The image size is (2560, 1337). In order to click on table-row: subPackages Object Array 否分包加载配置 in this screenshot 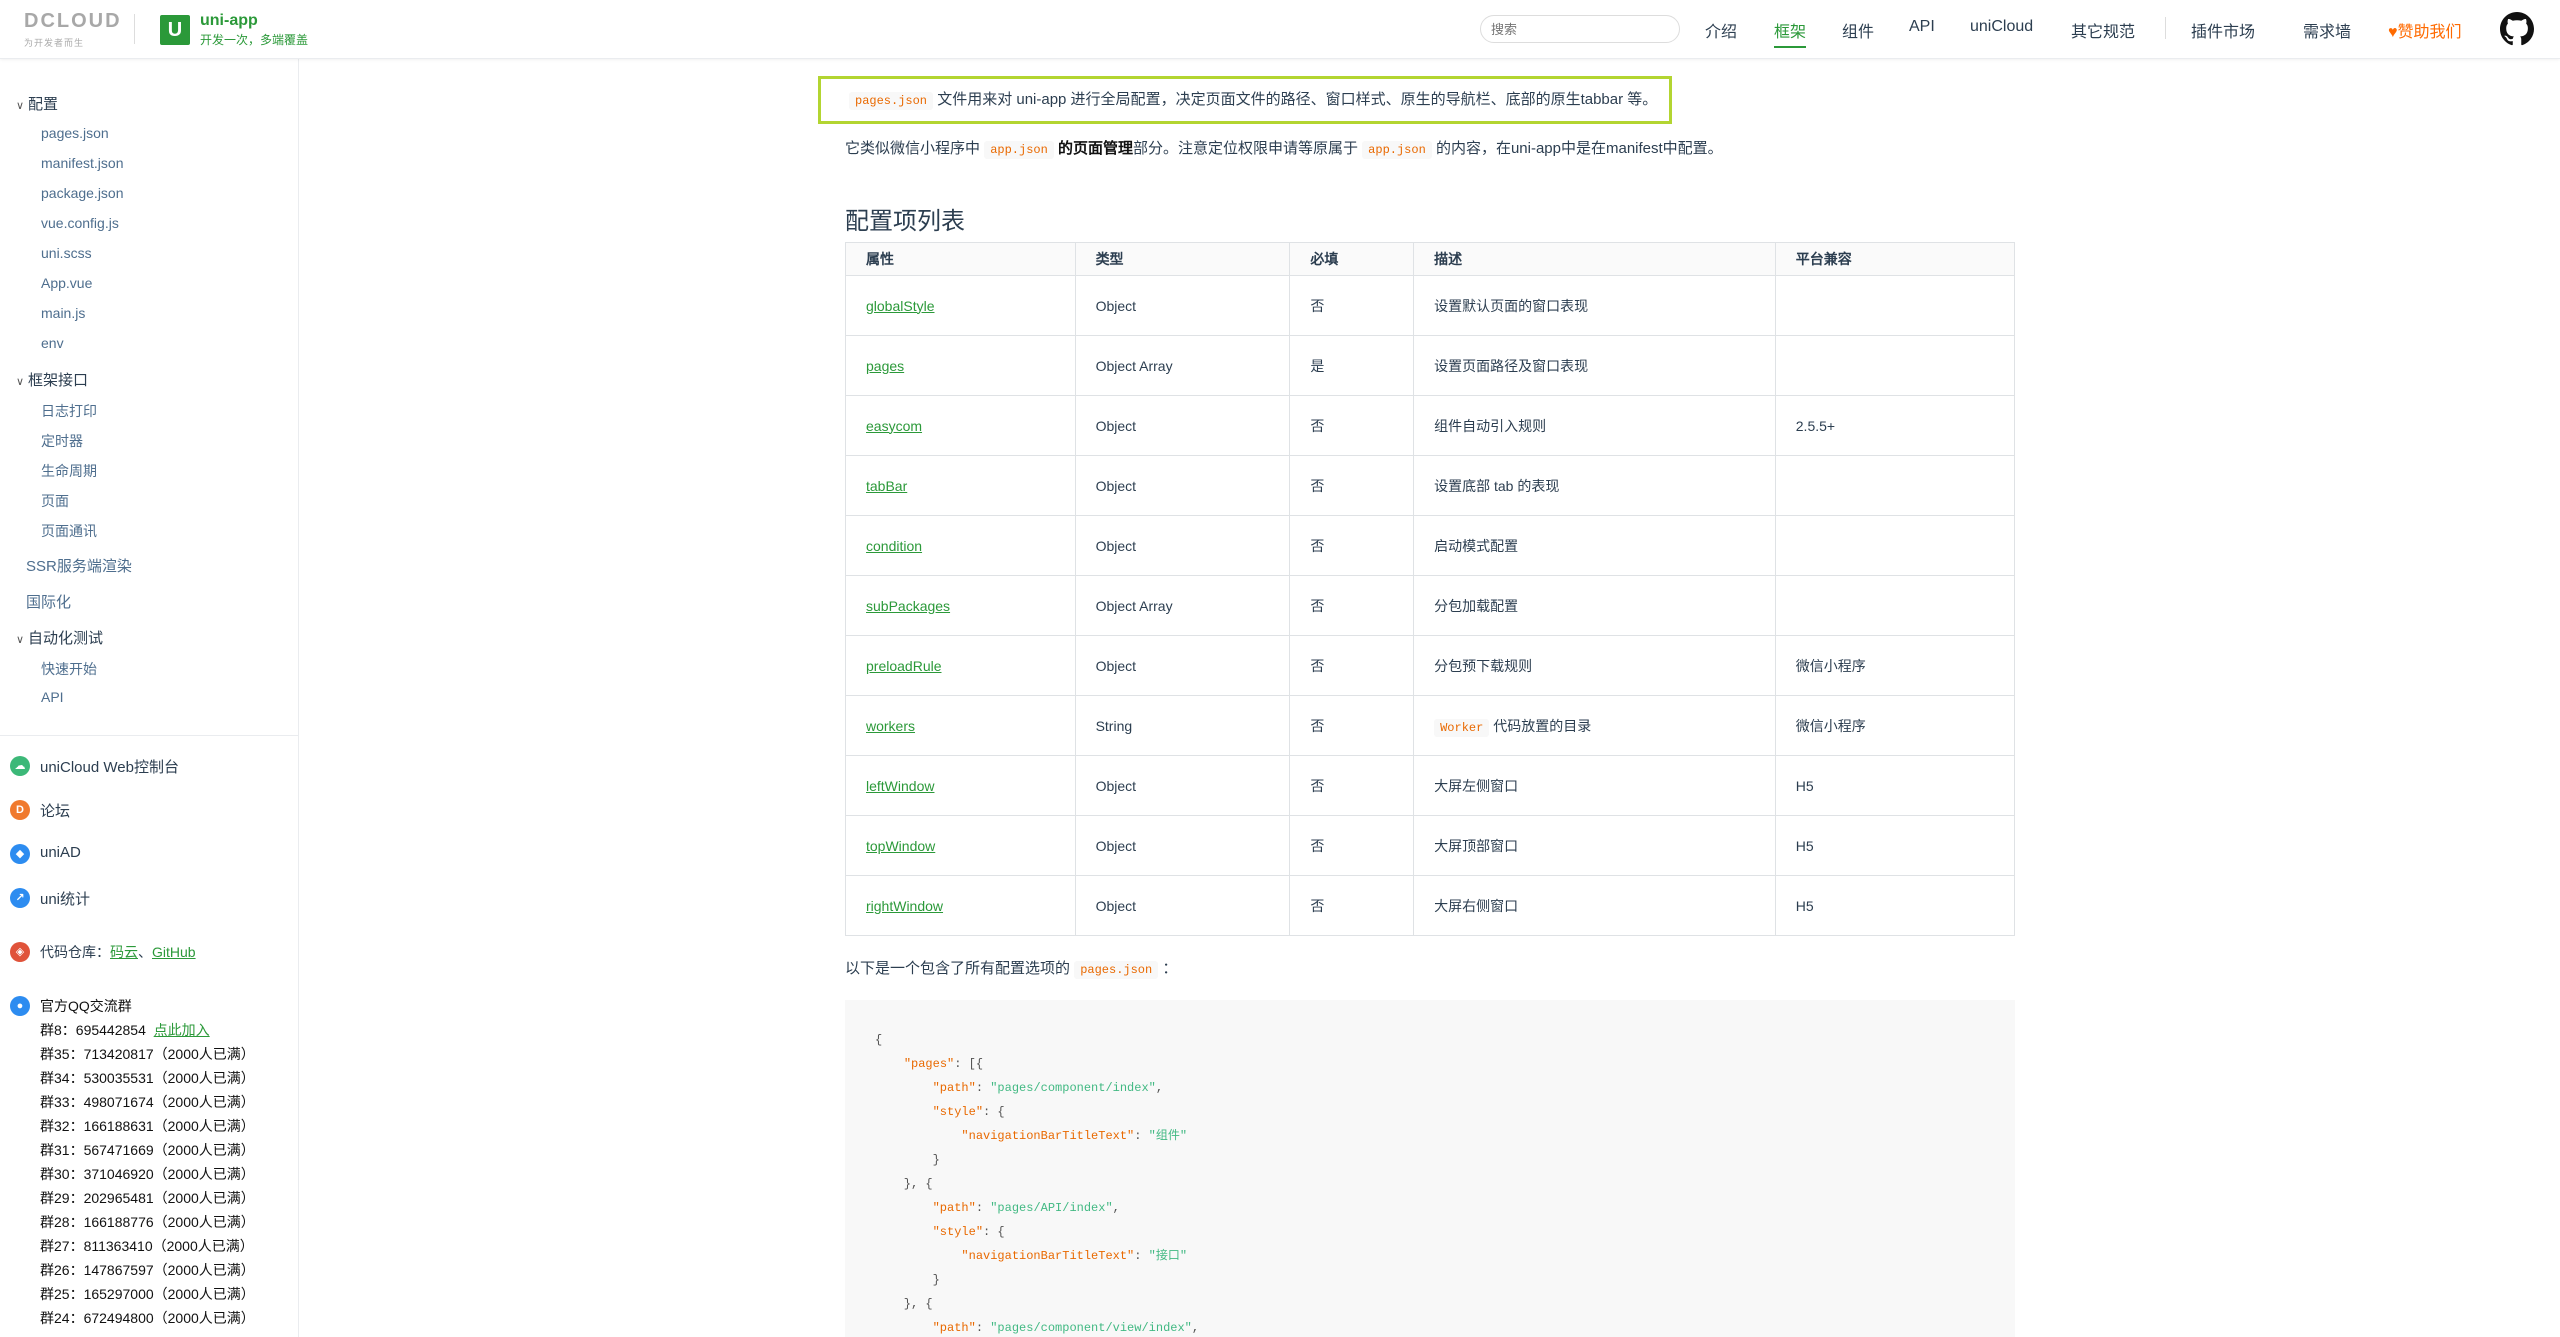, I will do `click(1430, 605)`.